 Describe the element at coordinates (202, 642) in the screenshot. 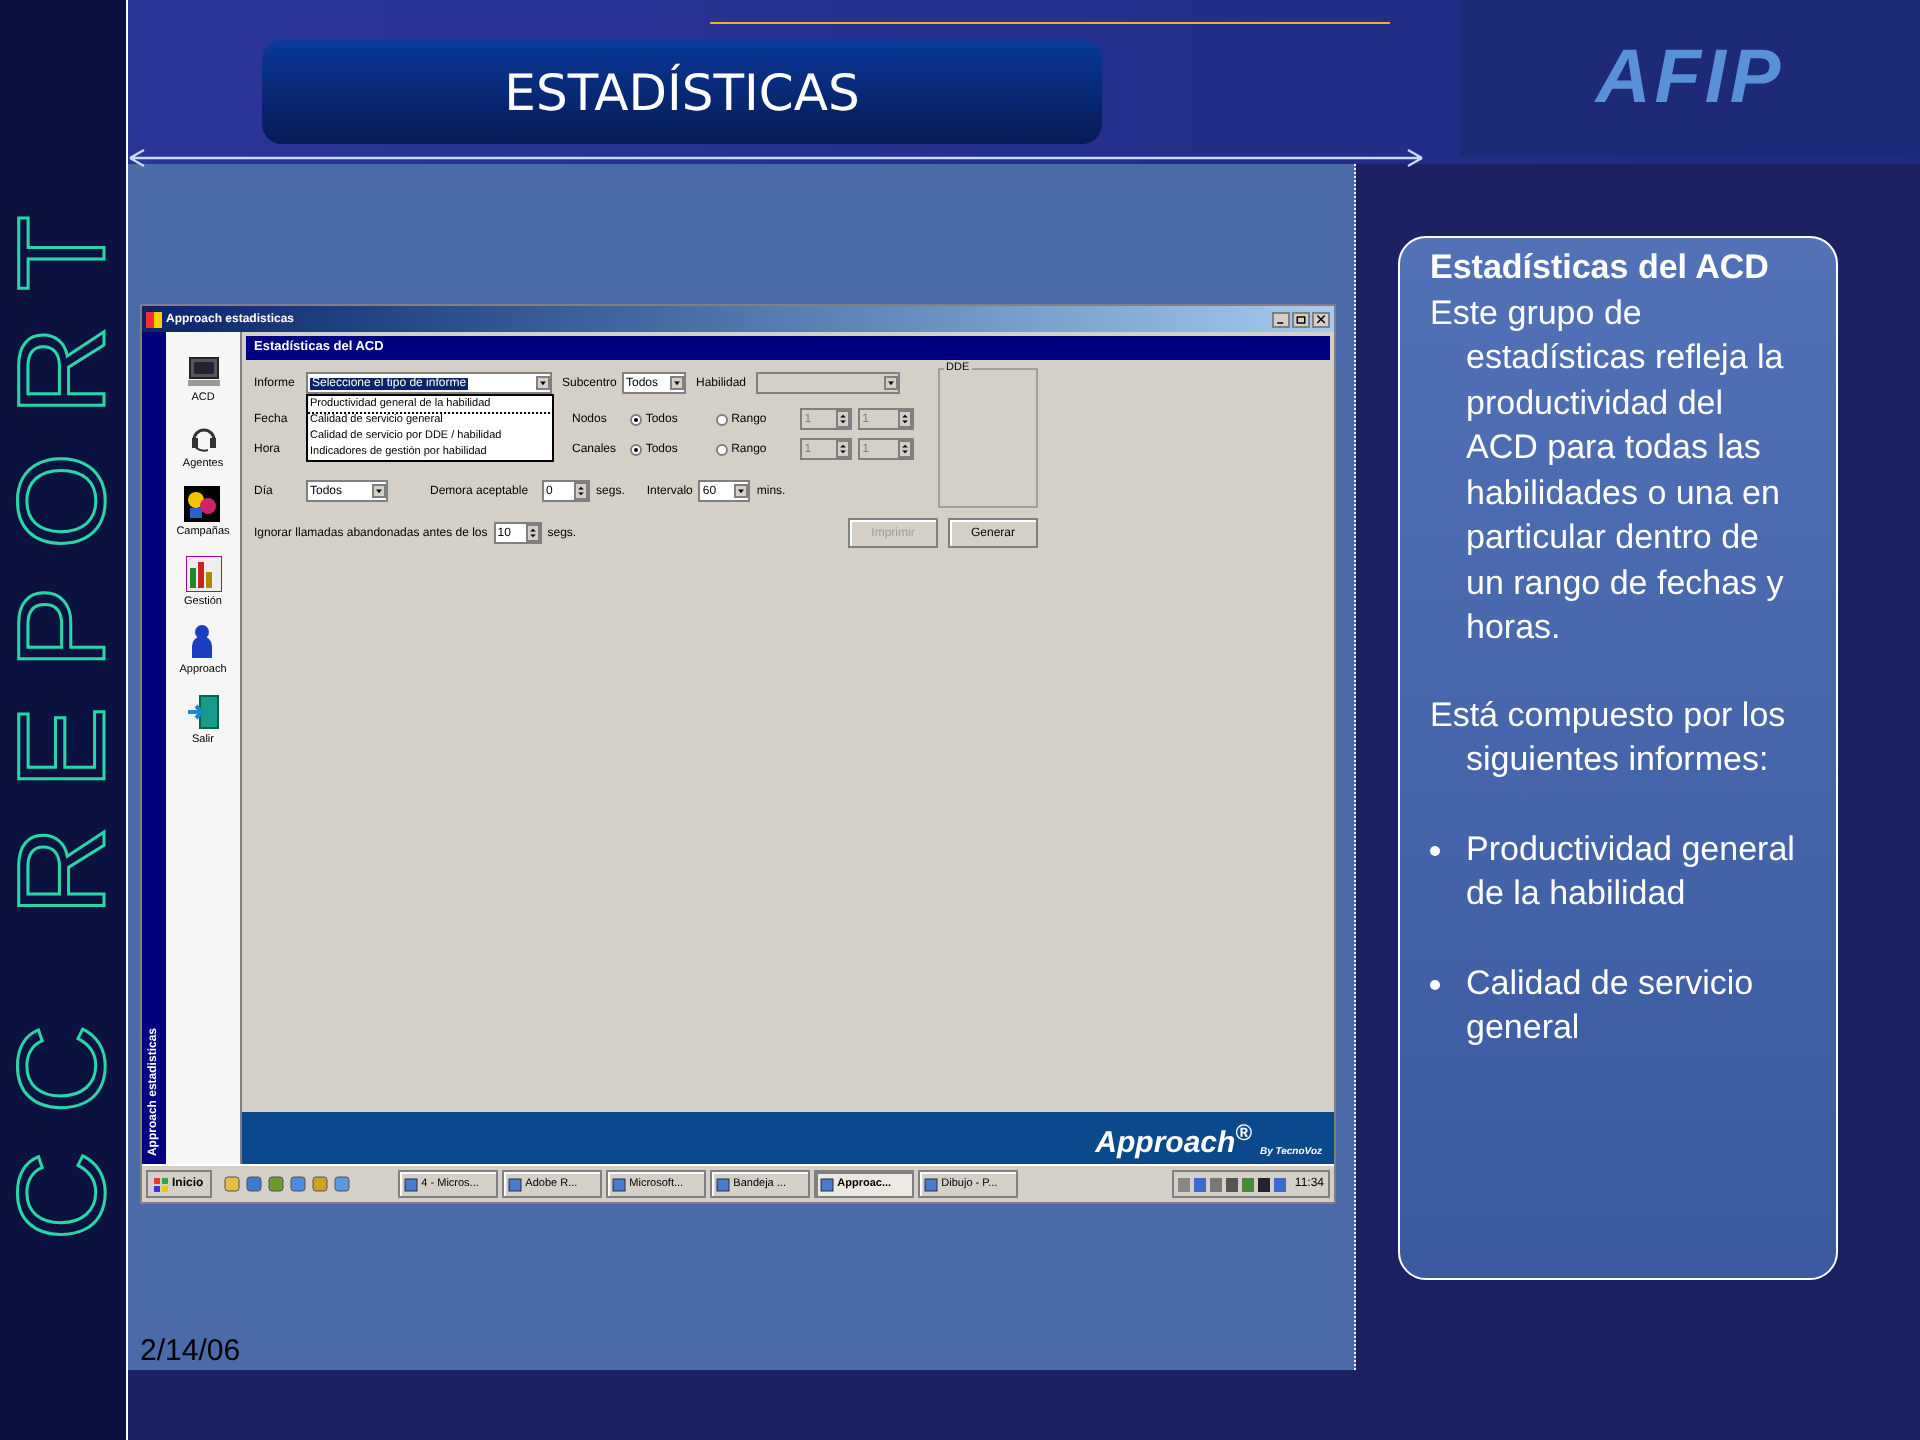

I see `person-icon` at that location.